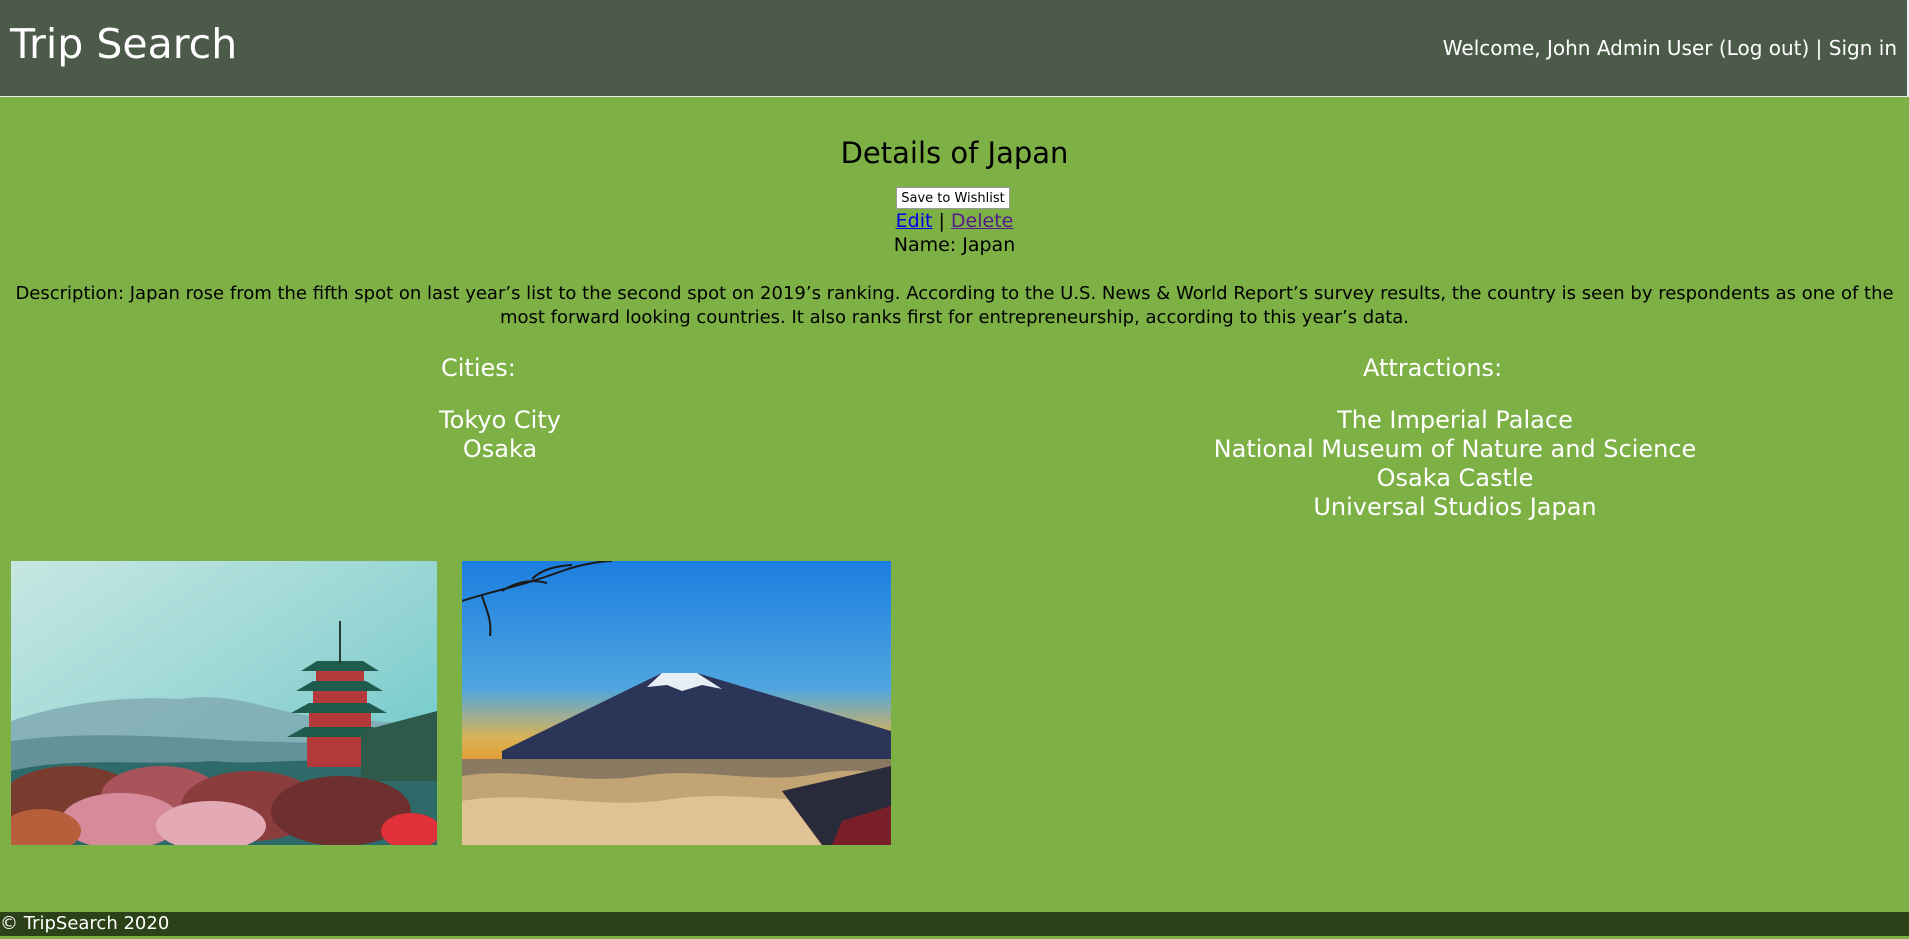  What do you see at coordinates (1580, 48) in the screenshot?
I see `welcome-text: Welcome, John Admin User` at bounding box center [1580, 48].